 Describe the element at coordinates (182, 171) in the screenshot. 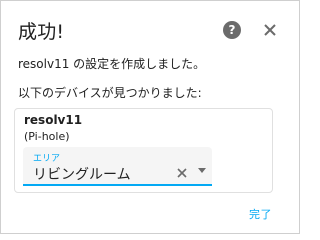

I see `clear-icon` at that location.